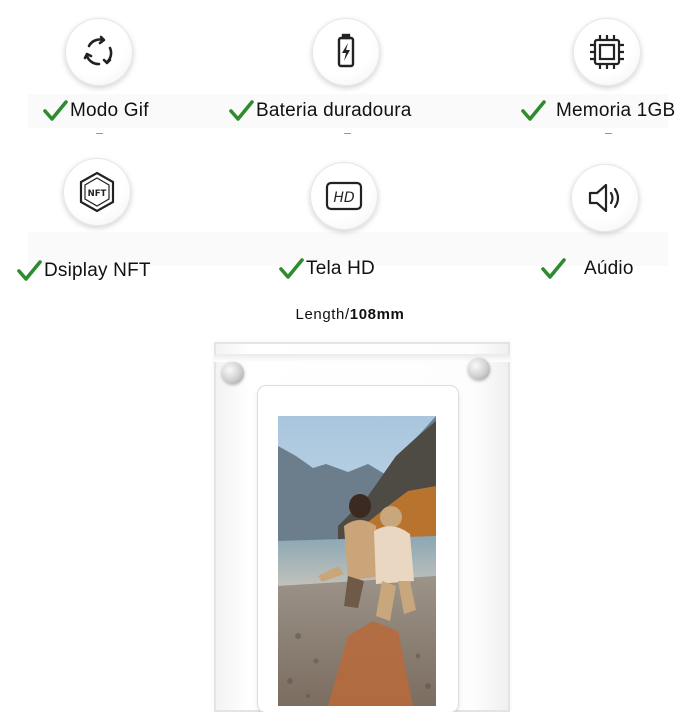  Describe the element at coordinates (362, 358) in the screenshot. I see `acrylic-top-edge` at that location.